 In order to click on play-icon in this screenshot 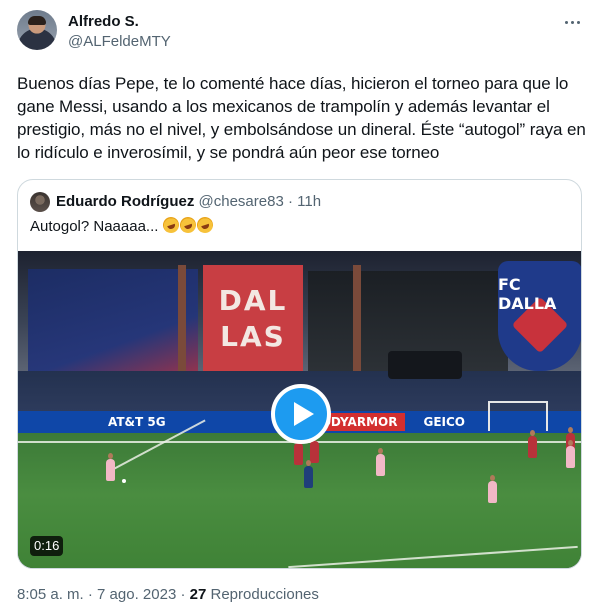, I will do `click(303, 414)`.